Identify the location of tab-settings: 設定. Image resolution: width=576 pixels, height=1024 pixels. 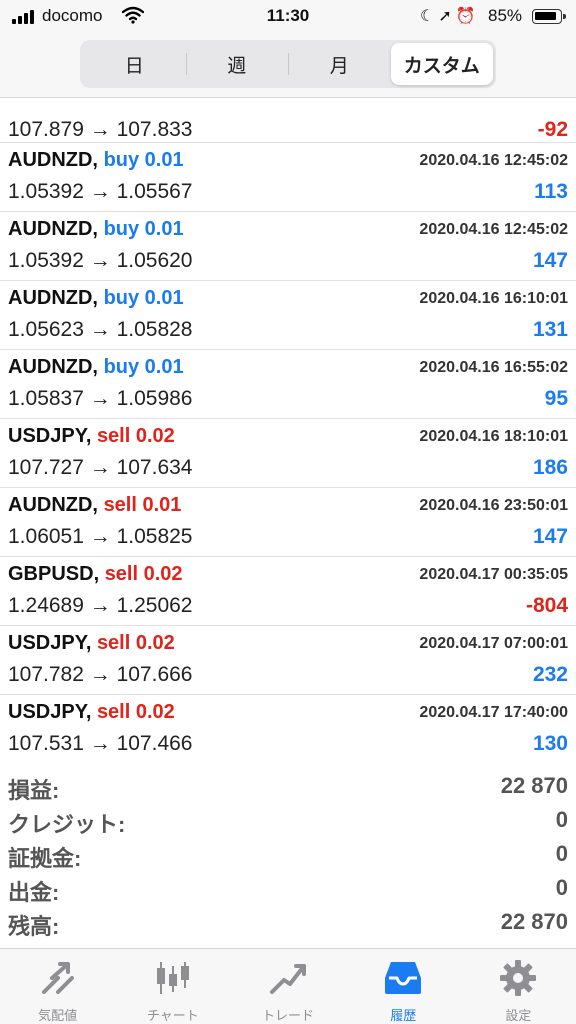
(518, 986).